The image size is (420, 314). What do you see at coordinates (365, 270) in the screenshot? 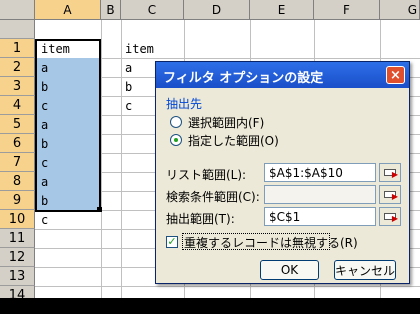
I see `cancel-button: キャンセル` at bounding box center [365, 270].